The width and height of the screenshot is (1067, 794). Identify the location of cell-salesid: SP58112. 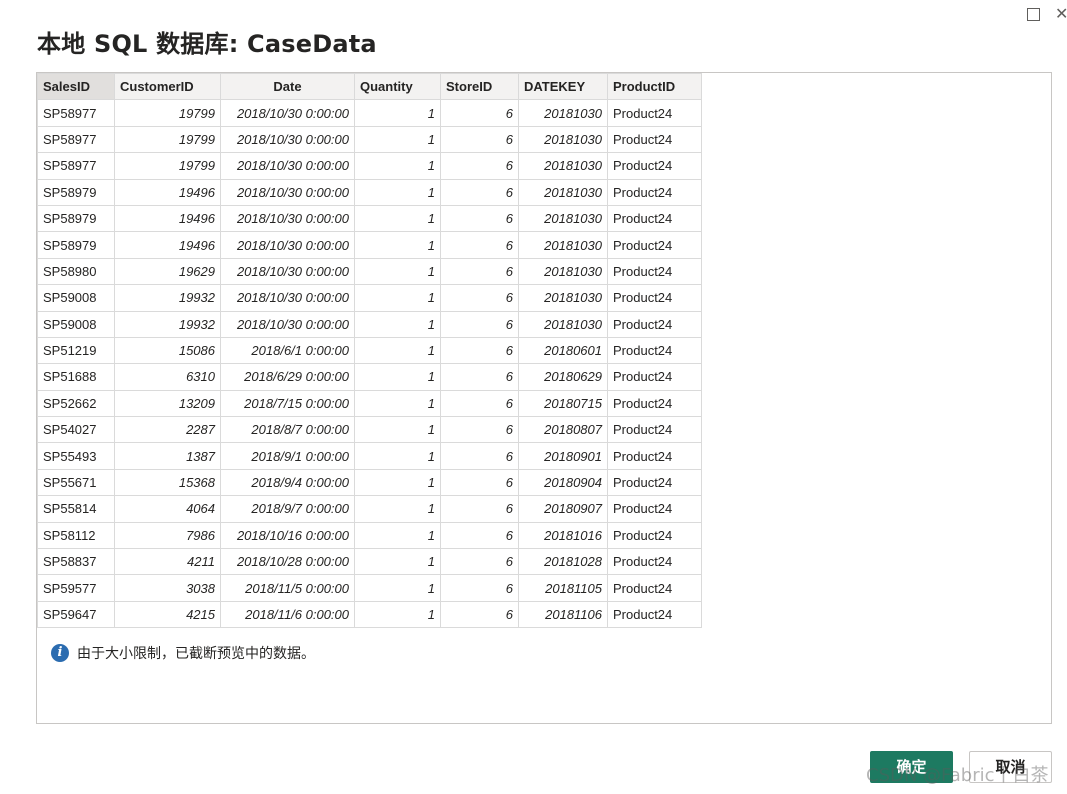
(76, 535).